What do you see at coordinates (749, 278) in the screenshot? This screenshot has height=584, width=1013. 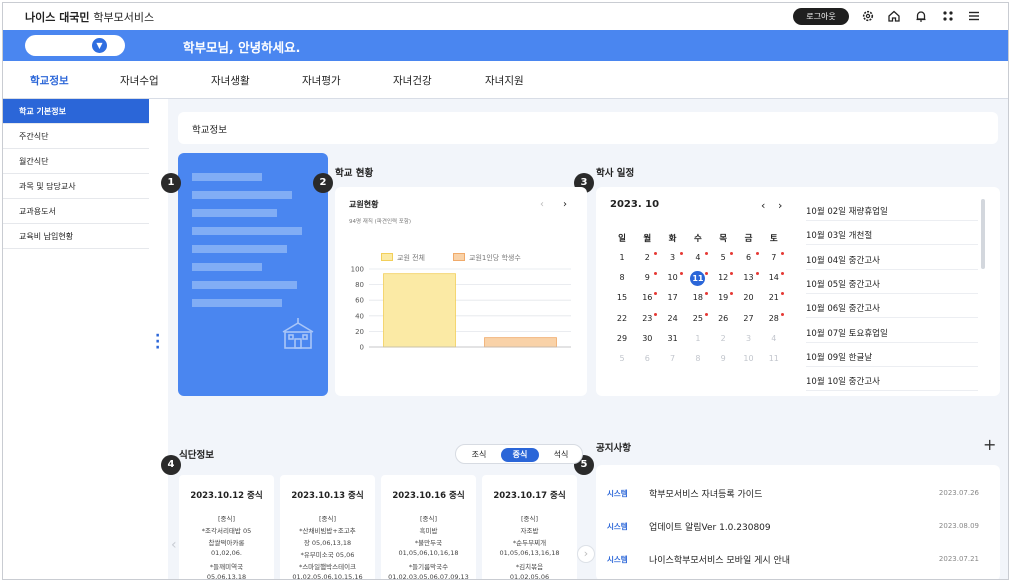 I see `calendar-day: 13` at bounding box center [749, 278].